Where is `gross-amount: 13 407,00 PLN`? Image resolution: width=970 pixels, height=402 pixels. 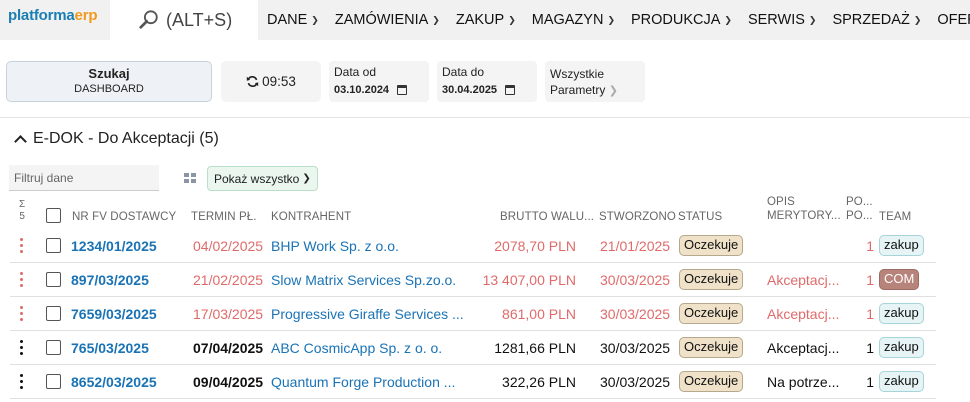 gross-amount: 13 407,00 PLN is located at coordinates (529, 280).